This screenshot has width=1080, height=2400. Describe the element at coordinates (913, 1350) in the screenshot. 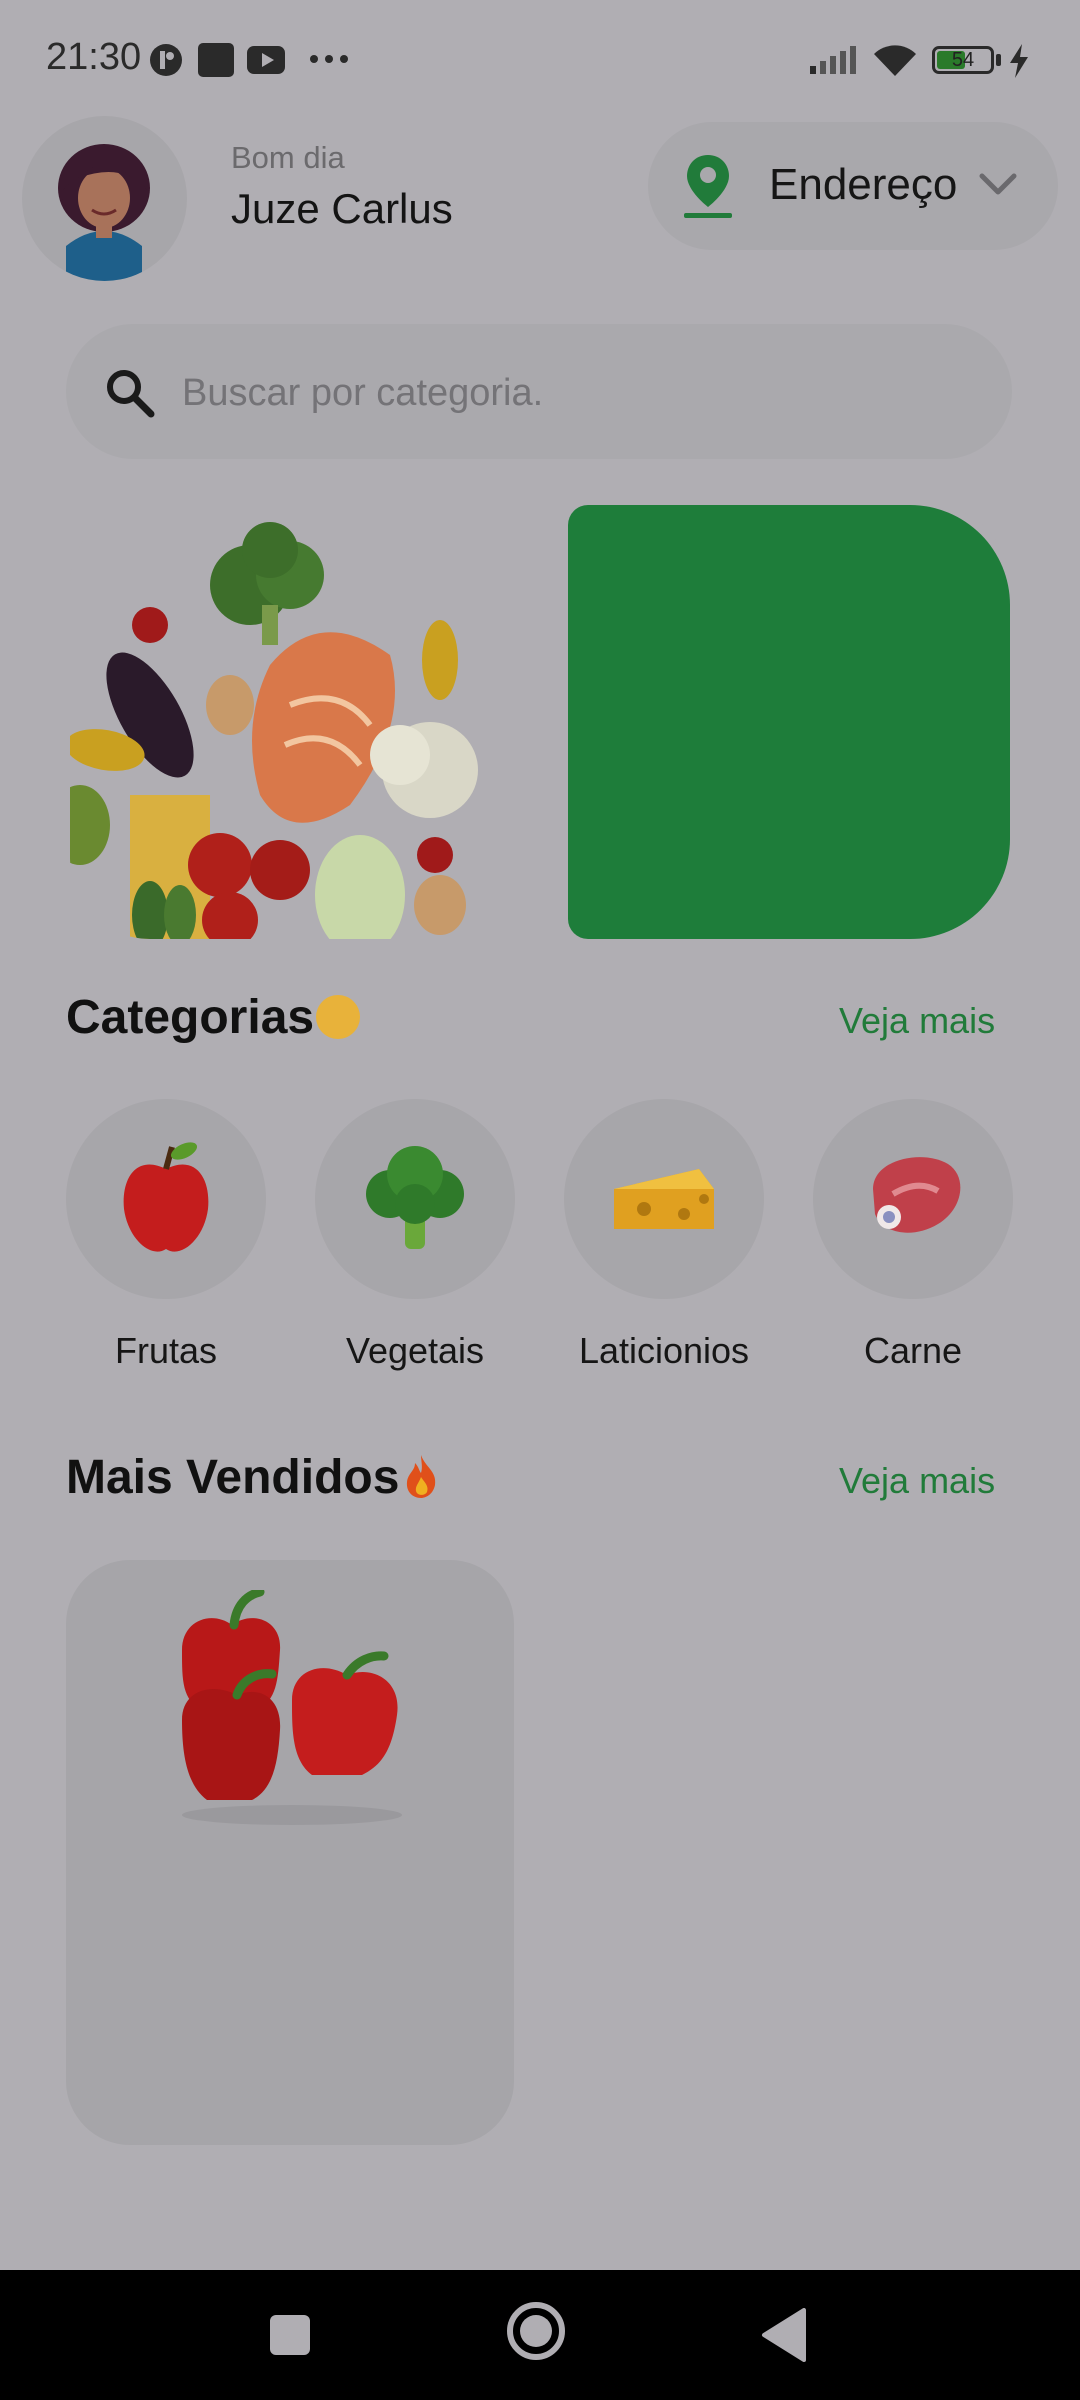

I see `category-label-meat: Carne` at that location.